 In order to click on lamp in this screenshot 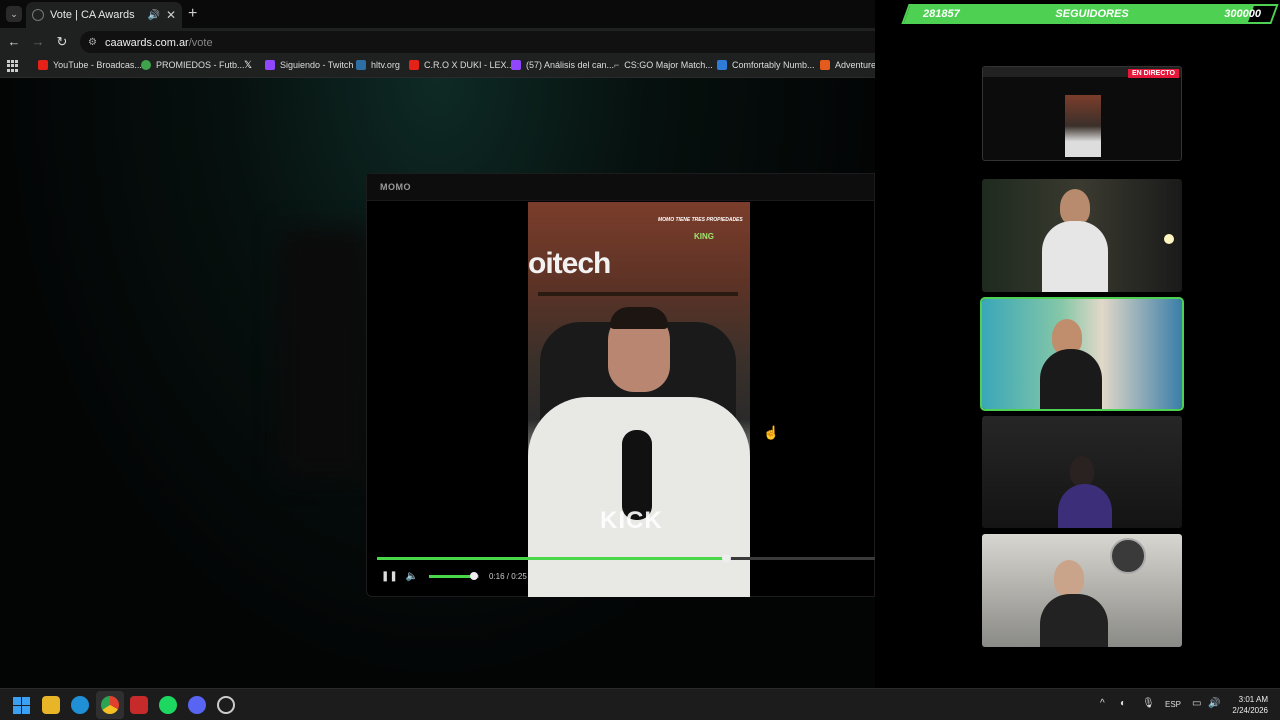, I will do `click(1169, 239)`.